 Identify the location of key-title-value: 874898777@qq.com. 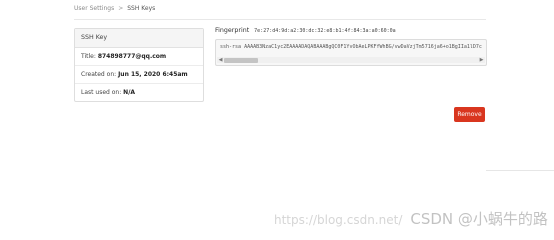
(132, 56).